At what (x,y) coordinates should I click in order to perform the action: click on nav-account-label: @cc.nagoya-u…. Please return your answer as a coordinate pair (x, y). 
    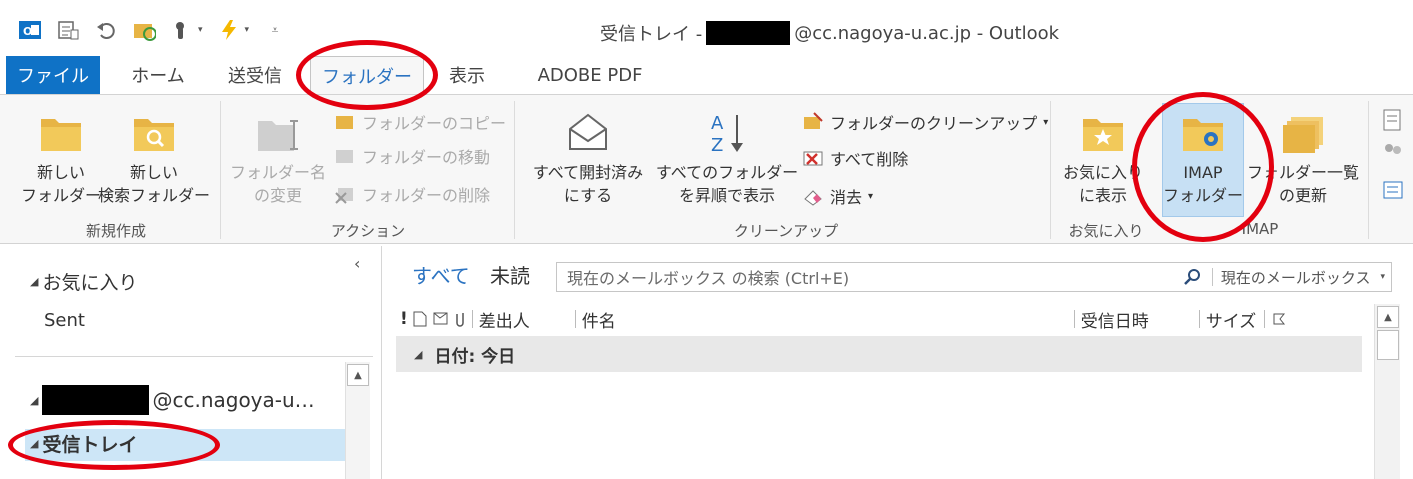
    Looking at the image, I should click on (233, 400).